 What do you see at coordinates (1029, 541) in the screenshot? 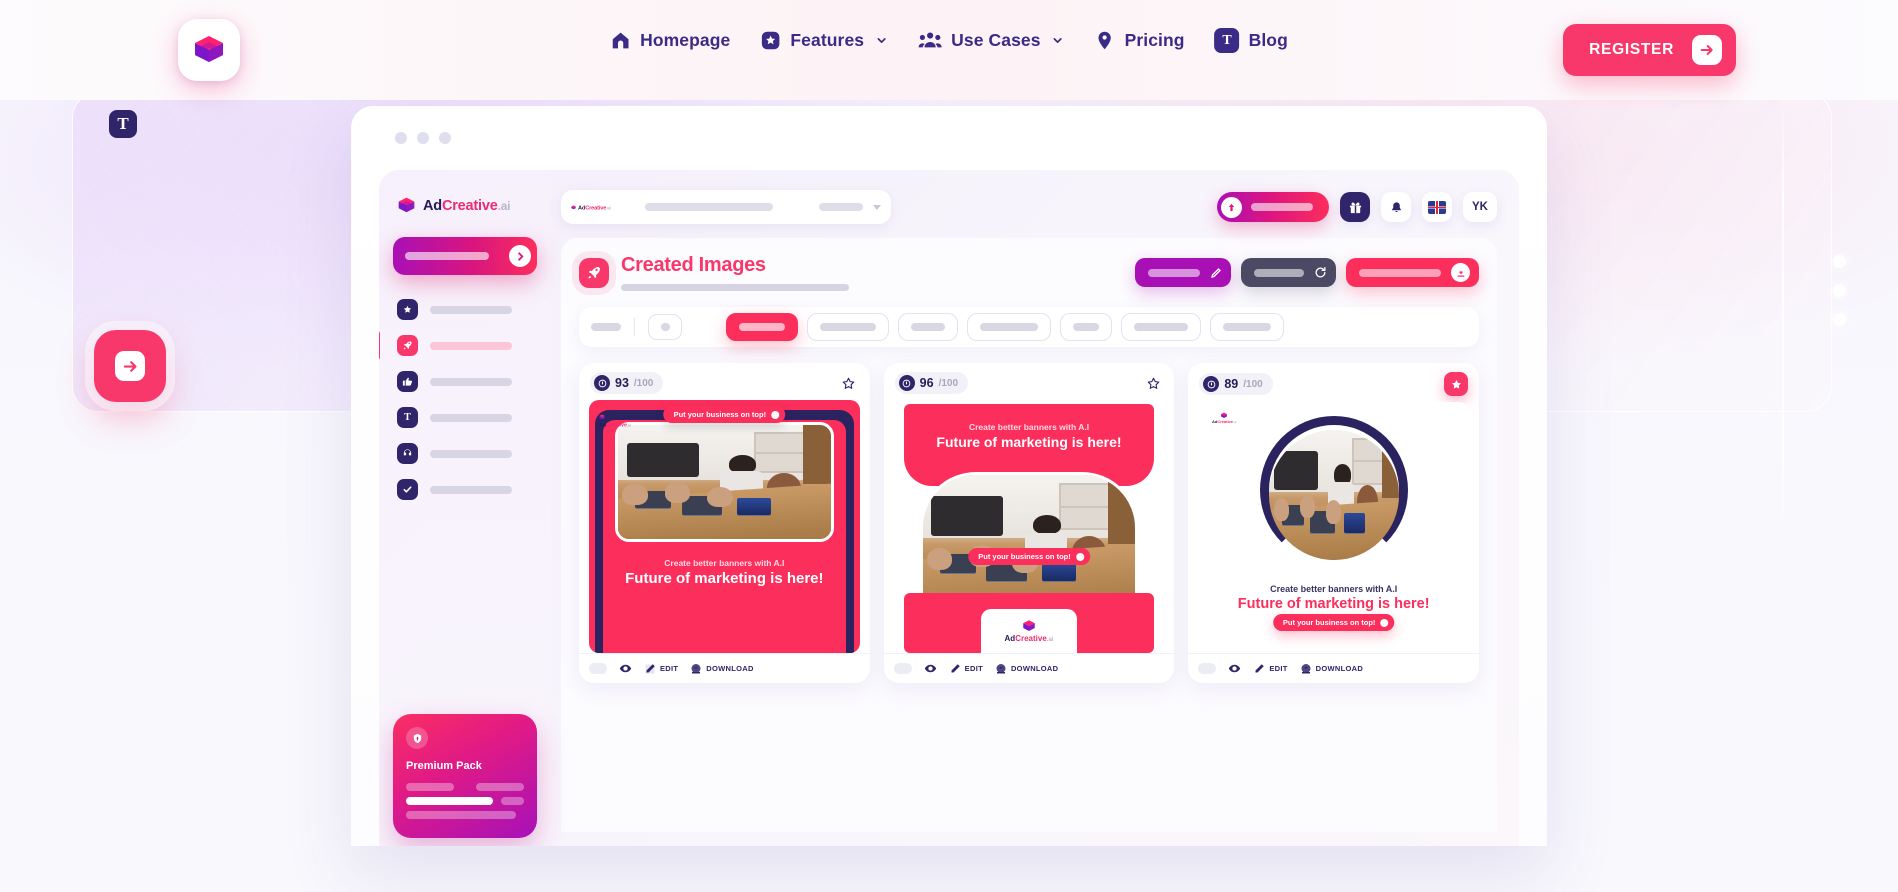
I see `creative-photo` at bounding box center [1029, 541].